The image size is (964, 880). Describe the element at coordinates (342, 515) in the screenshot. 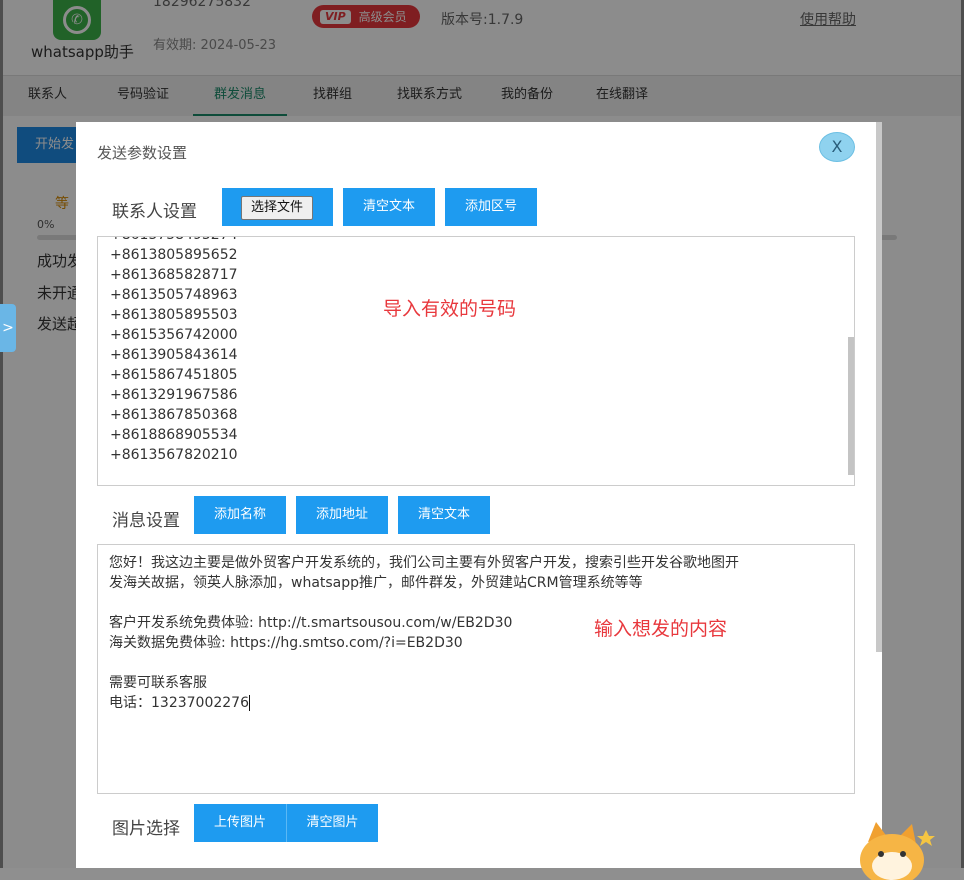

I see `add-address-button: 添加地址` at that location.